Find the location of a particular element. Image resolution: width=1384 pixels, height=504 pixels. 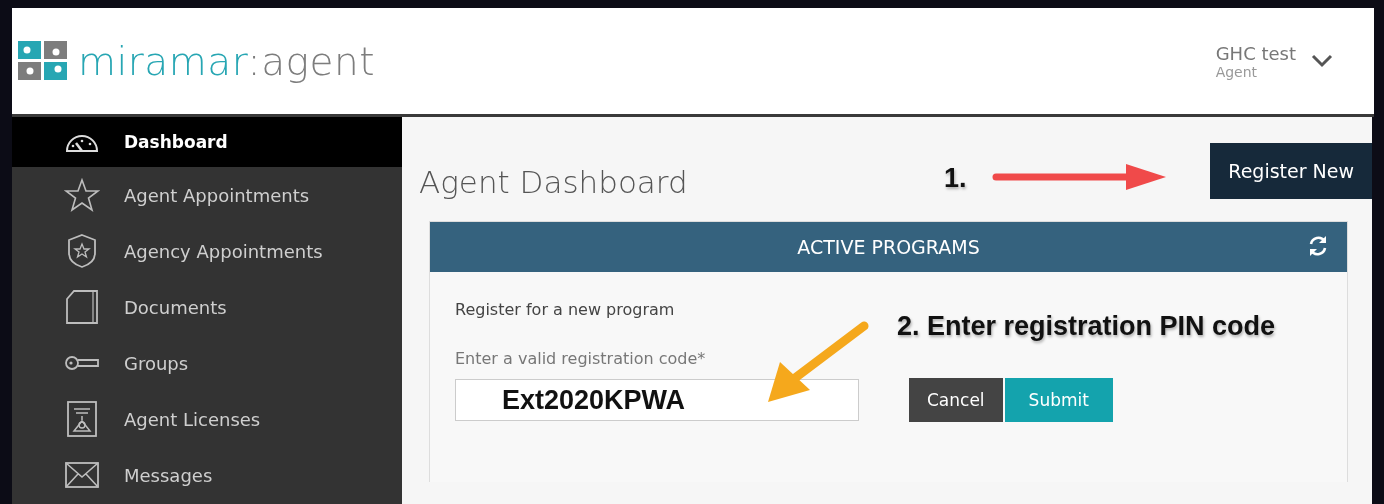

annotation-text: 1. is located at coordinates (955, 178).